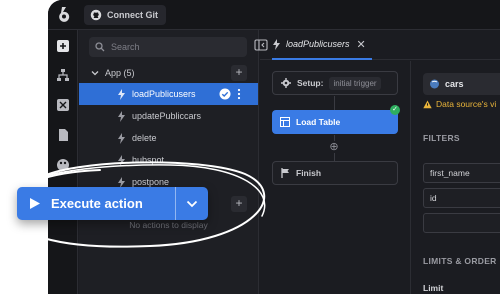  I want to click on finish-node: Finish, so click(335, 173).